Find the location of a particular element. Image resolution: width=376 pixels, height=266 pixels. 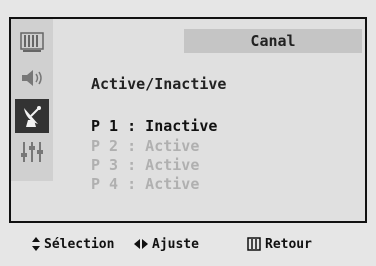

sidebar-item-sound is located at coordinates (32, 78).